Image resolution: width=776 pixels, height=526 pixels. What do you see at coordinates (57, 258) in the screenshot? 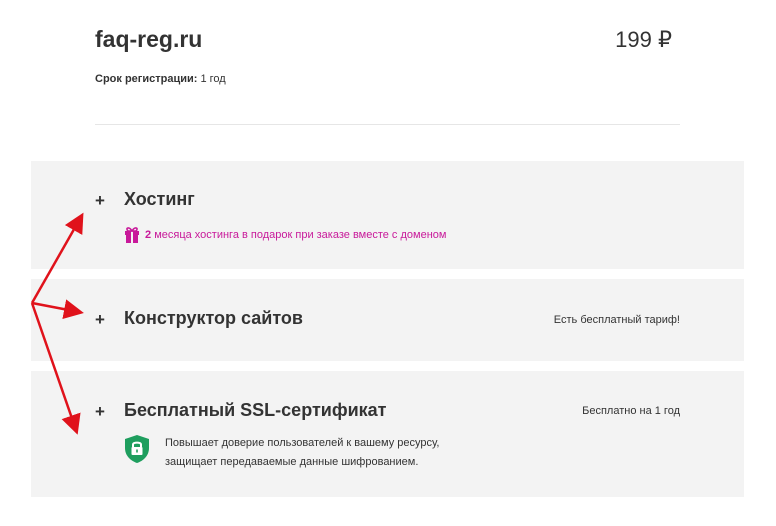
I see `arrow-to-hosting` at bounding box center [57, 258].